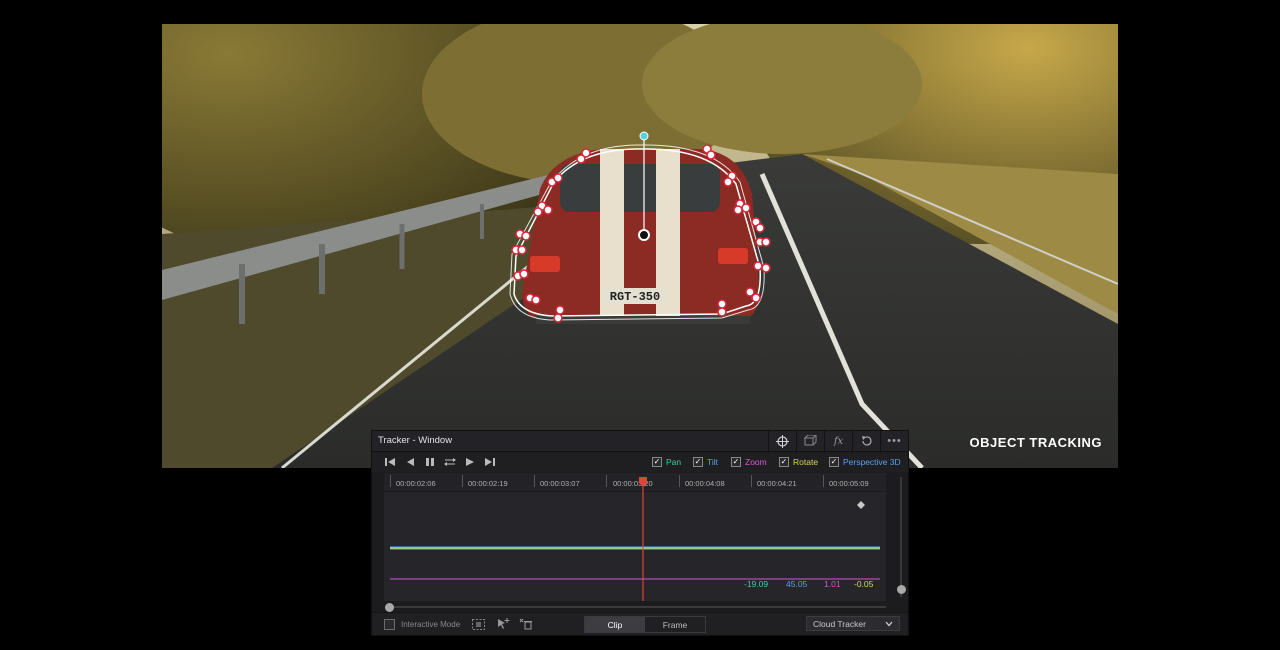 Image resolution: width=1280 pixels, height=650 pixels. I want to click on chevron-down-icon, so click(889, 624).